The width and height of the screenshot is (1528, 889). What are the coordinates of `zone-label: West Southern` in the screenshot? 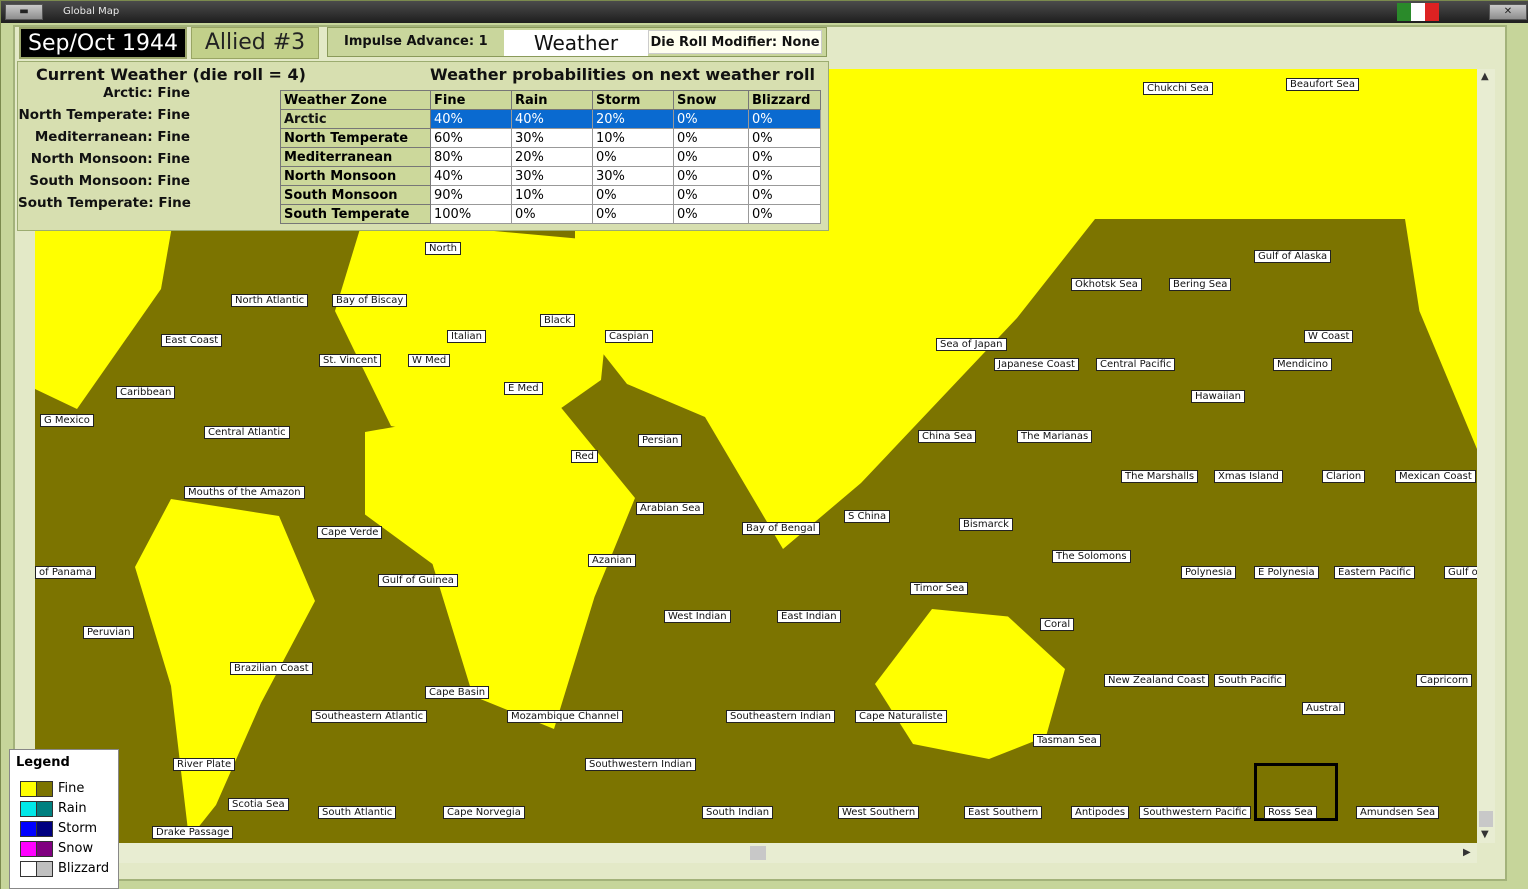 It's located at (879, 812).